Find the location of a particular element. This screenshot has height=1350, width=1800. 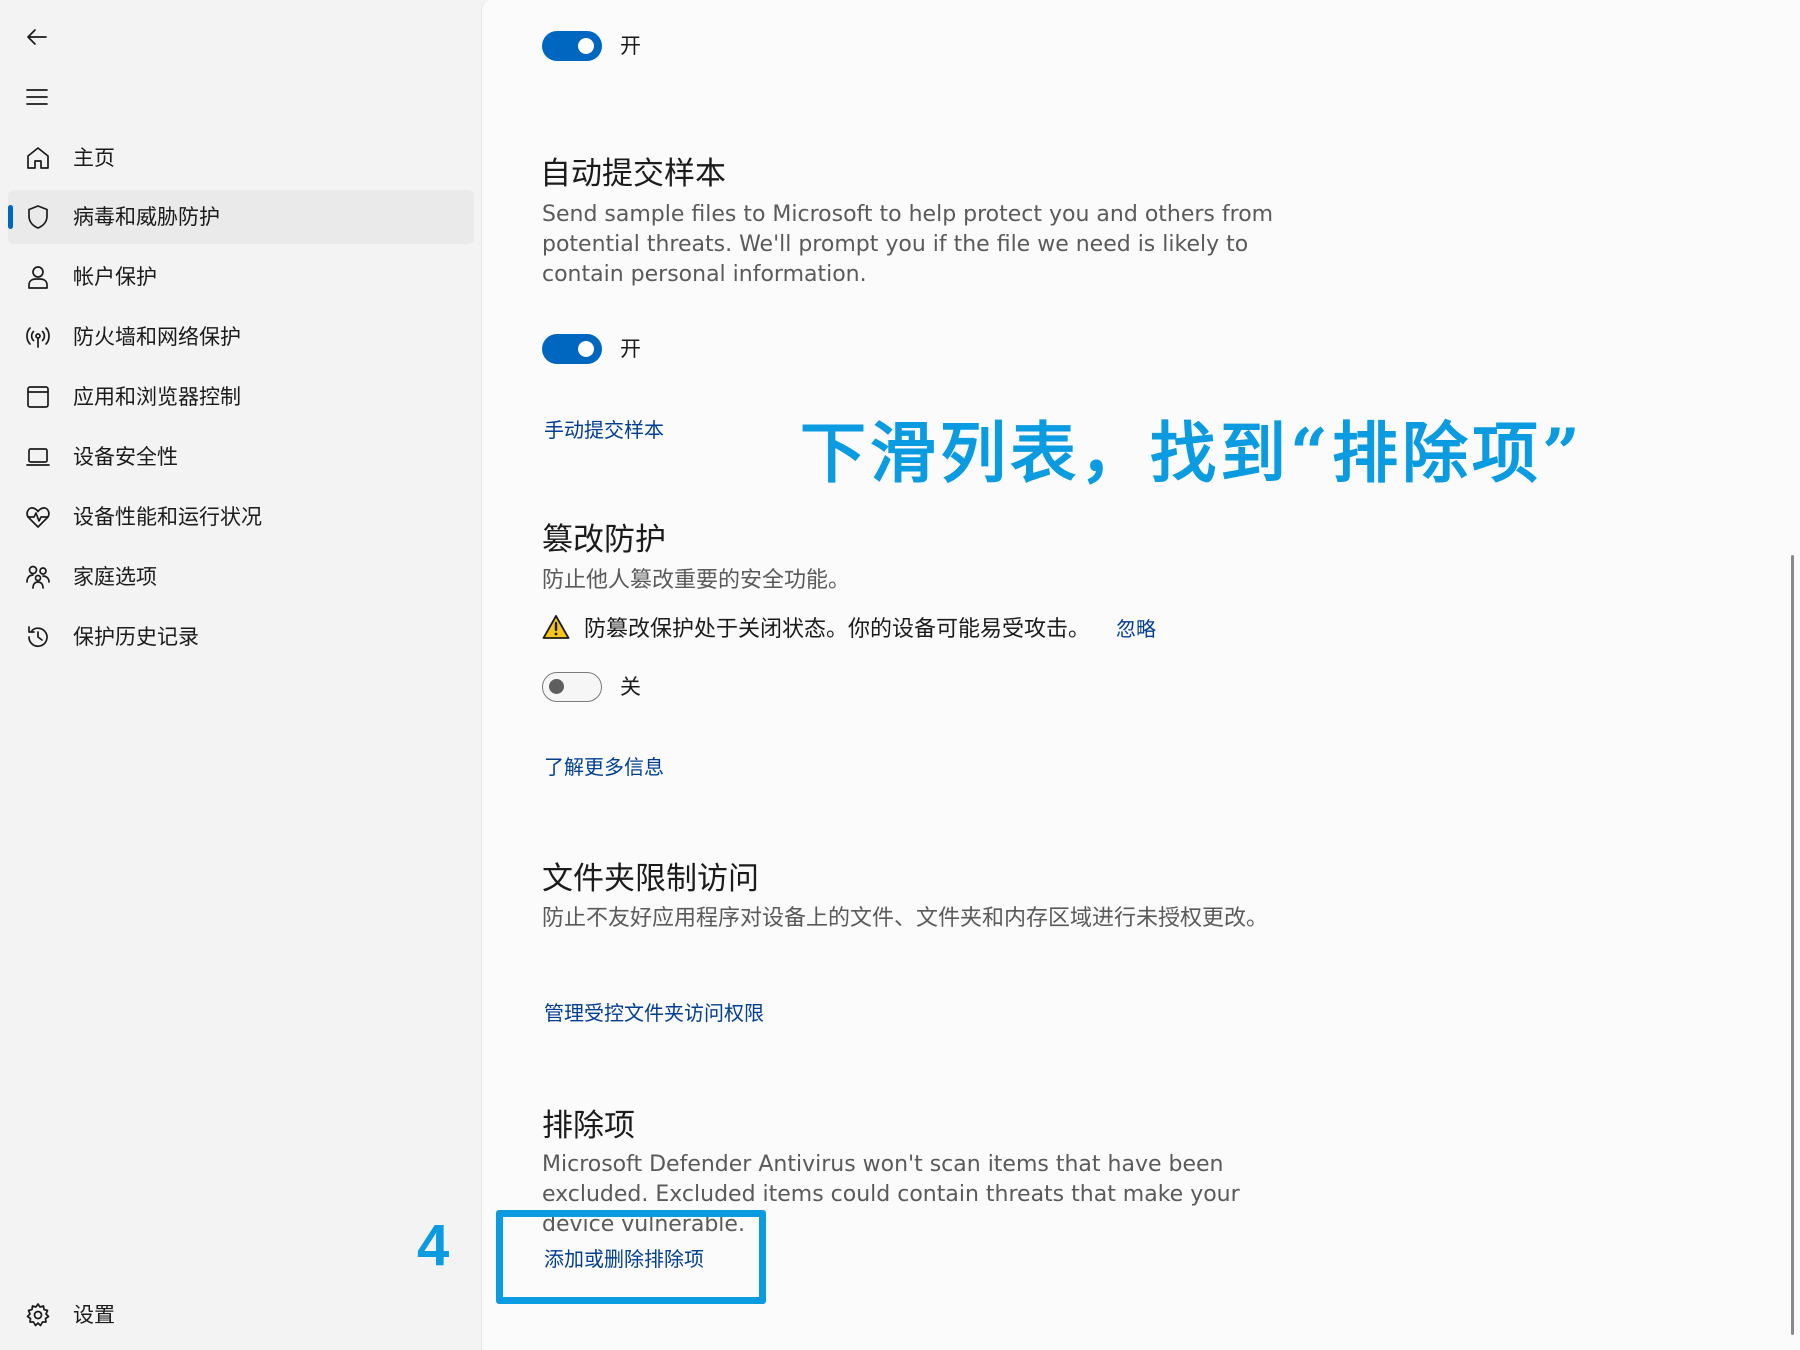

home-icon is located at coordinates (38, 158).